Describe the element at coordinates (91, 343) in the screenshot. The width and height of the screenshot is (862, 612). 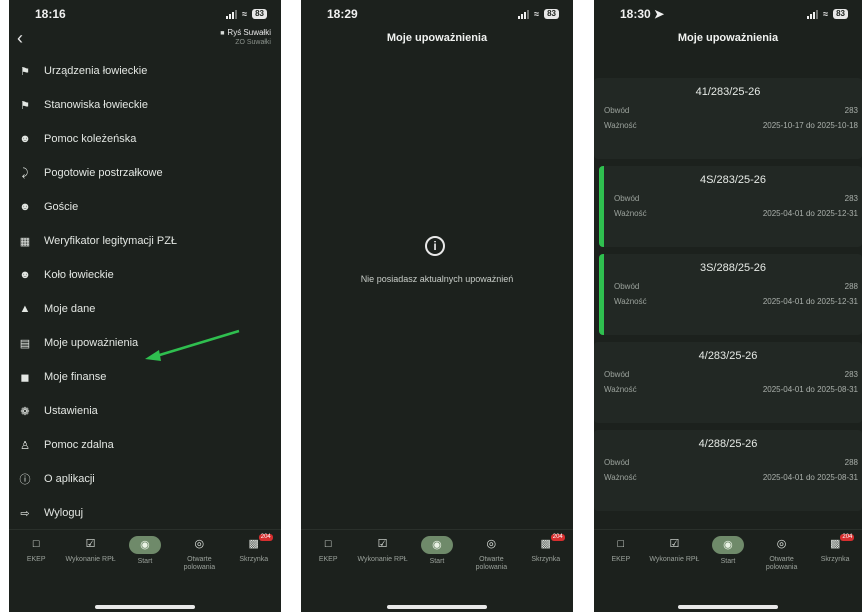
I see `menu-item-label: Moje upoważnienia` at that location.